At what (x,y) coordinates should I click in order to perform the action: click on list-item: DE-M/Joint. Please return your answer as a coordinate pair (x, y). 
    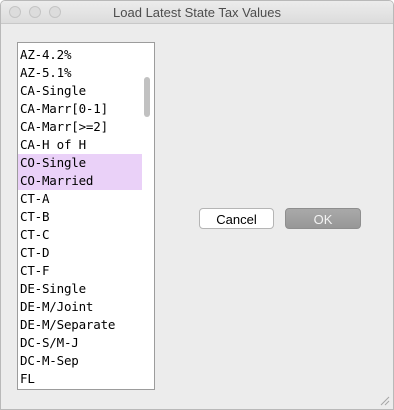
    Looking at the image, I should click on (80, 307).